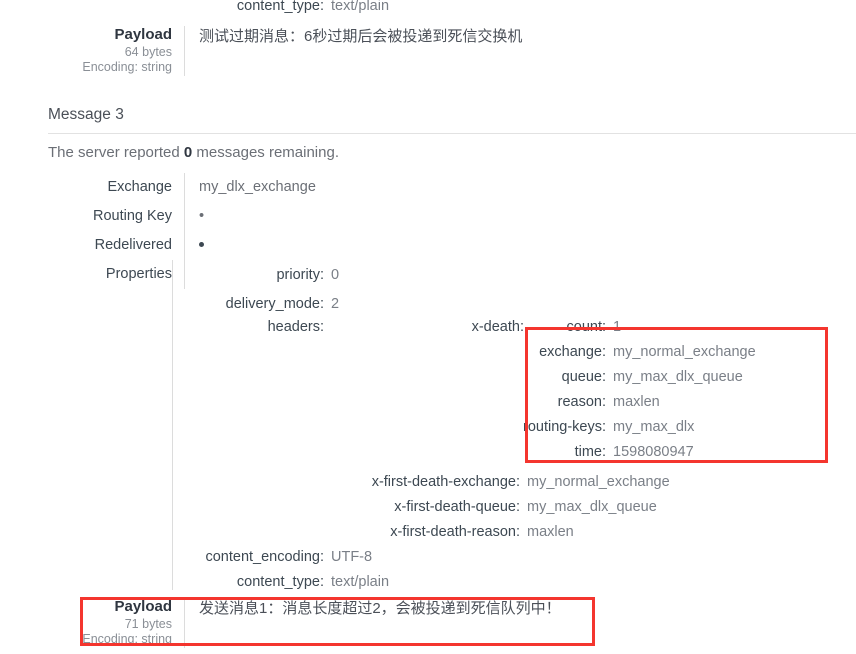  What do you see at coordinates (133, 245) in the screenshot?
I see `field-label-redelivered: Redelivered` at bounding box center [133, 245].